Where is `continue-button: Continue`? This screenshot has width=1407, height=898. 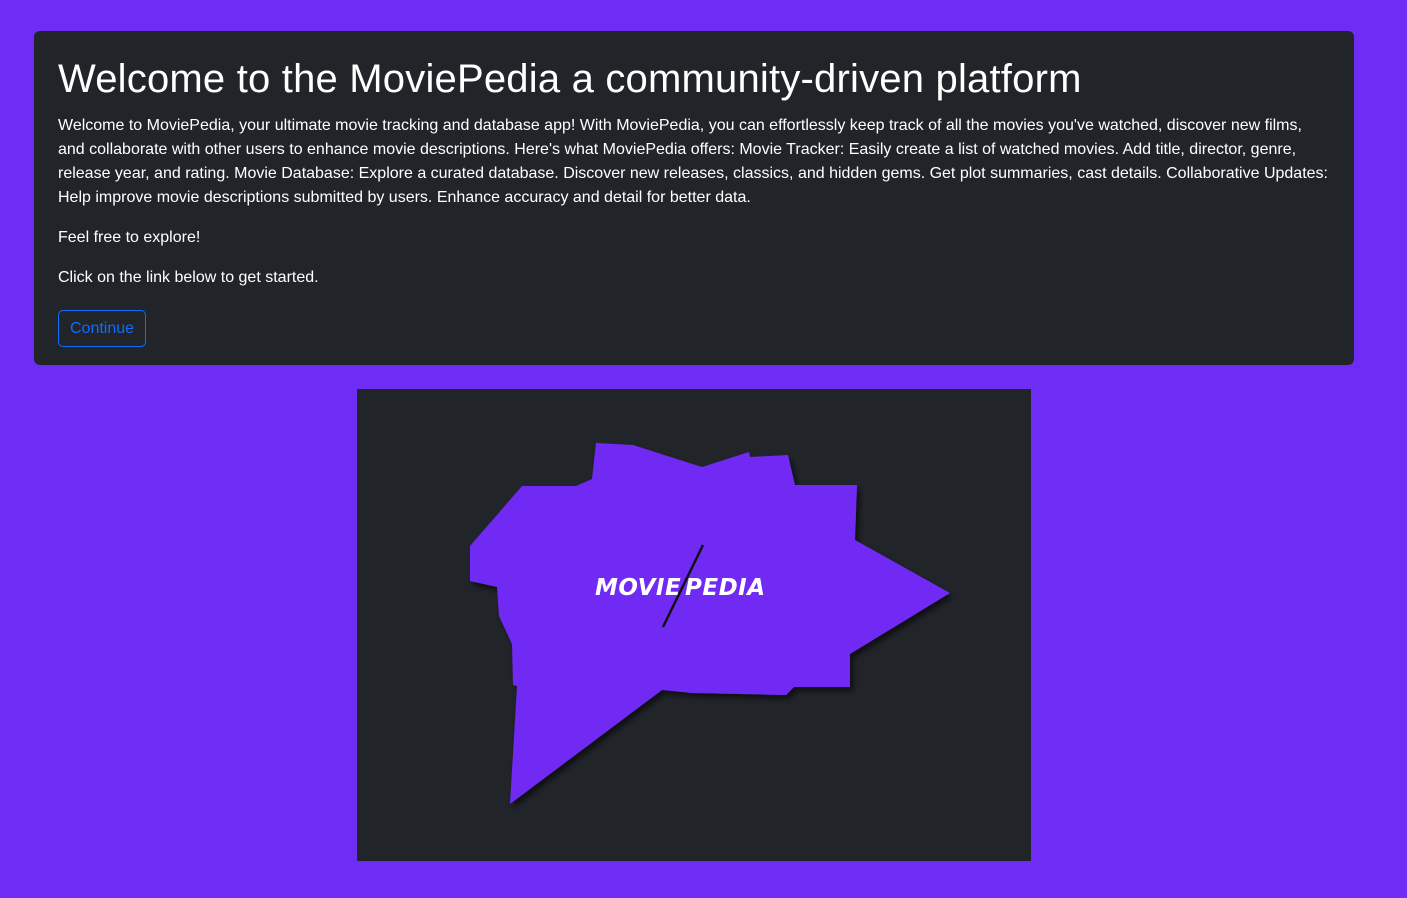 continue-button: Continue is located at coordinates (102, 328).